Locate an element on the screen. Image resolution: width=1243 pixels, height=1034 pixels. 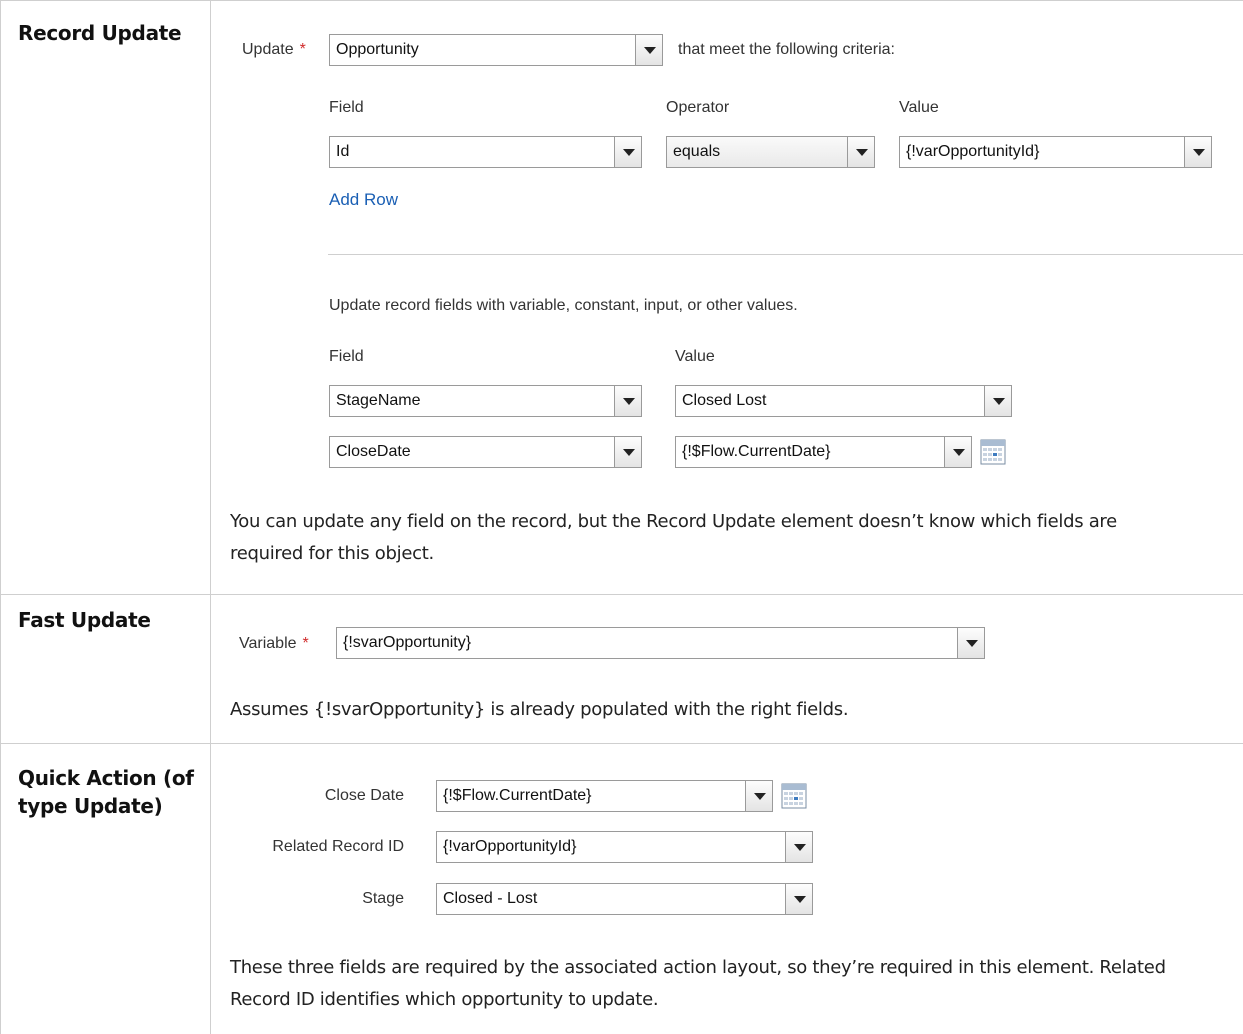
assign-field-combo: CloseDate is located at coordinates (485, 452).